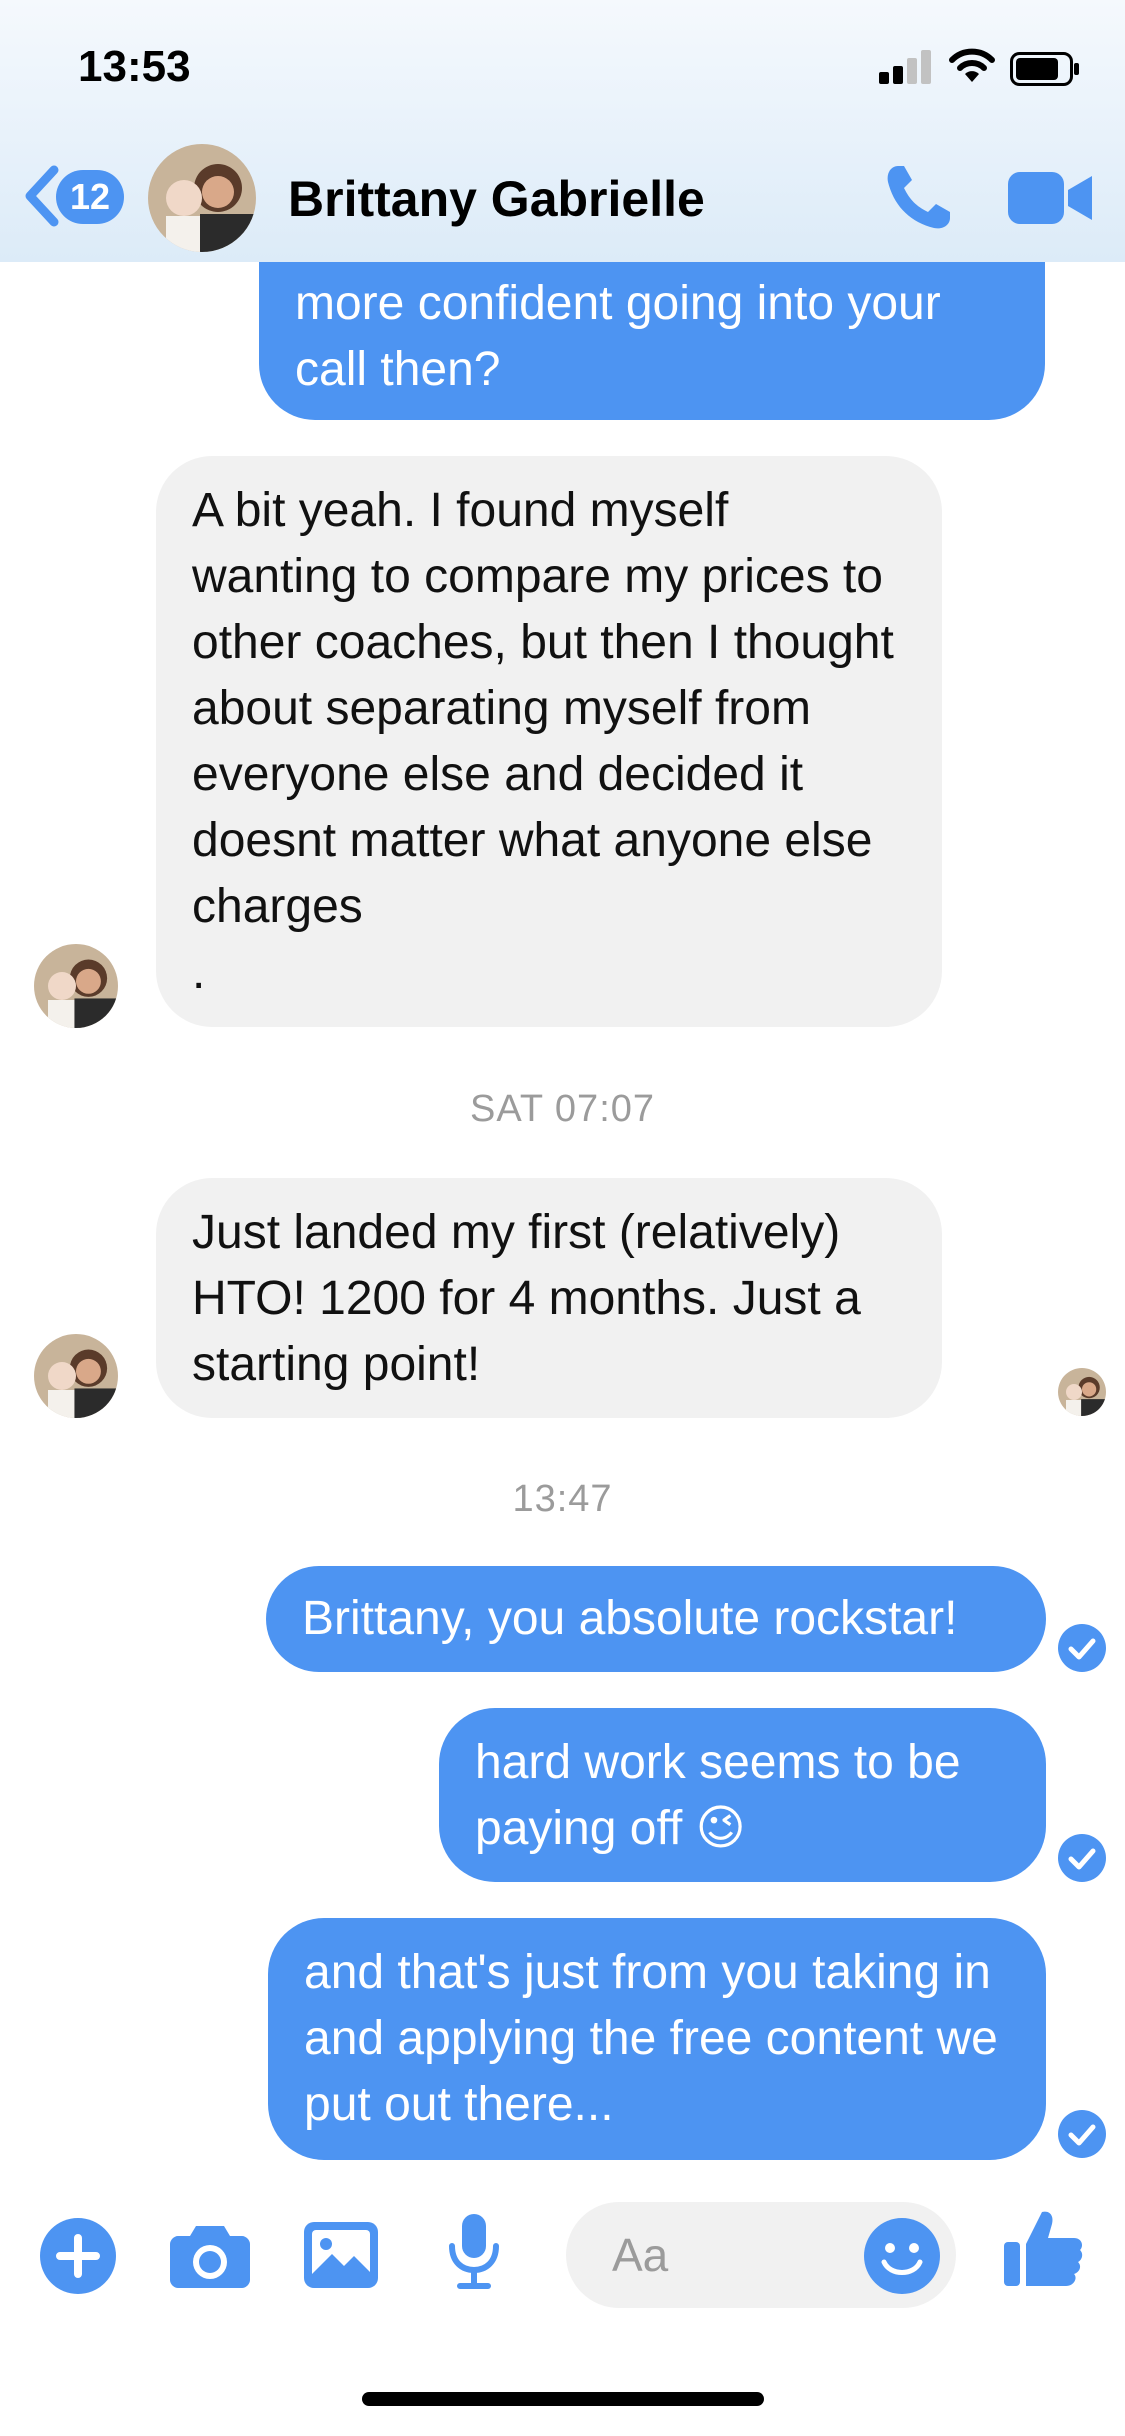 The width and height of the screenshot is (1125, 2436). Describe the element at coordinates (1044, 69) in the screenshot. I see `battery-icon` at that location.